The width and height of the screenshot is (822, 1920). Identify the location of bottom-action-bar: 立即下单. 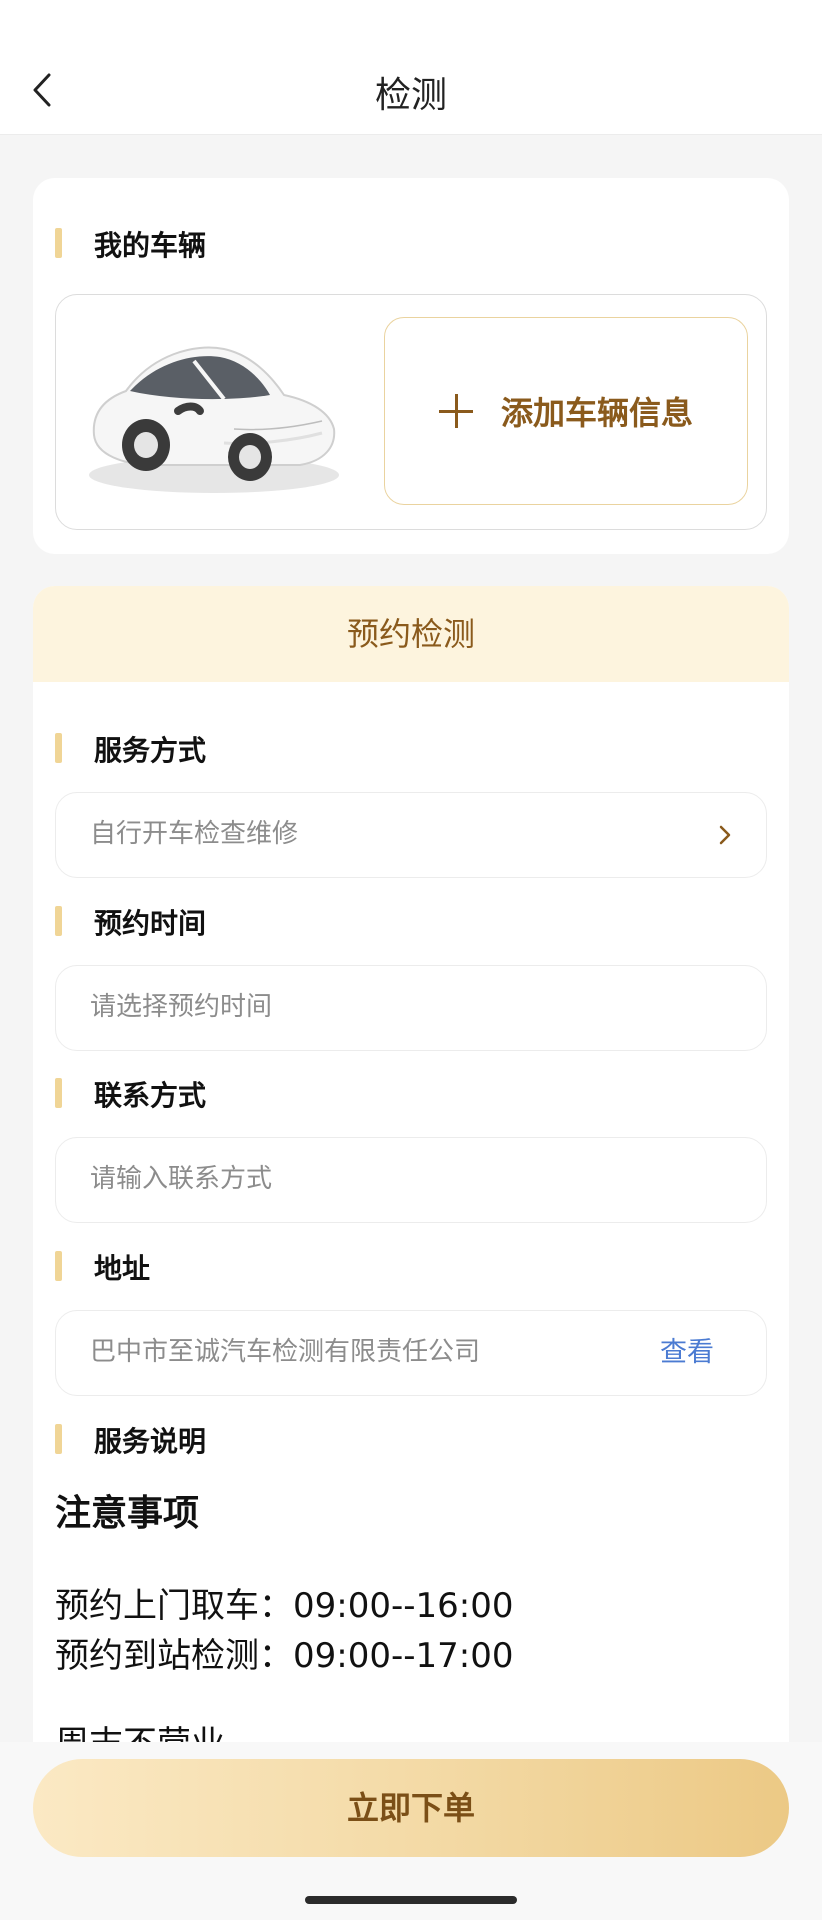
(411, 1831).